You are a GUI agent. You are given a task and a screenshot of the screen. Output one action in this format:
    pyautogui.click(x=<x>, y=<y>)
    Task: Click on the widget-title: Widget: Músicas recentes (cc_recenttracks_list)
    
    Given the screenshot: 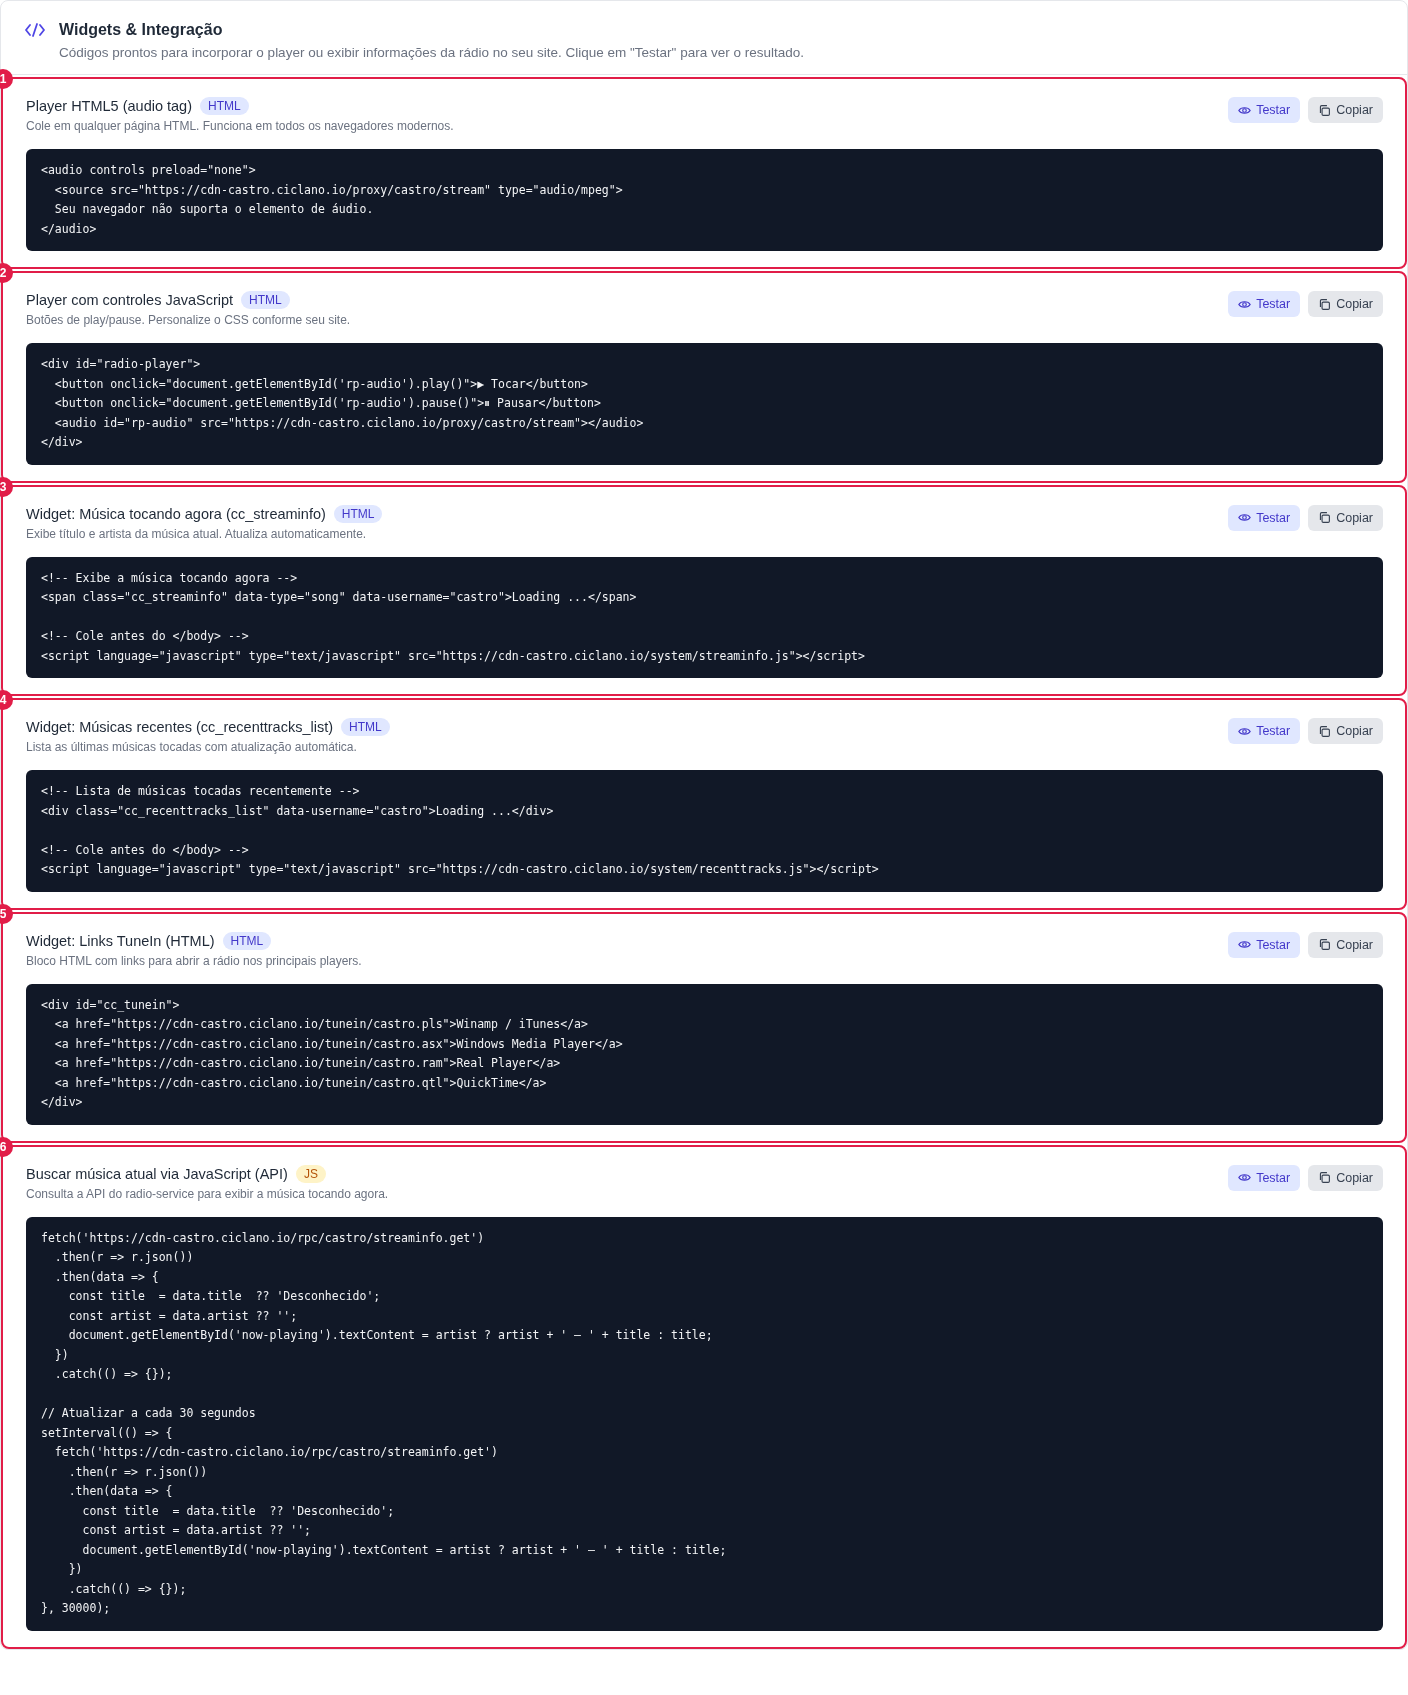 What is the action you would take?
    pyautogui.click(x=179, y=727)
    